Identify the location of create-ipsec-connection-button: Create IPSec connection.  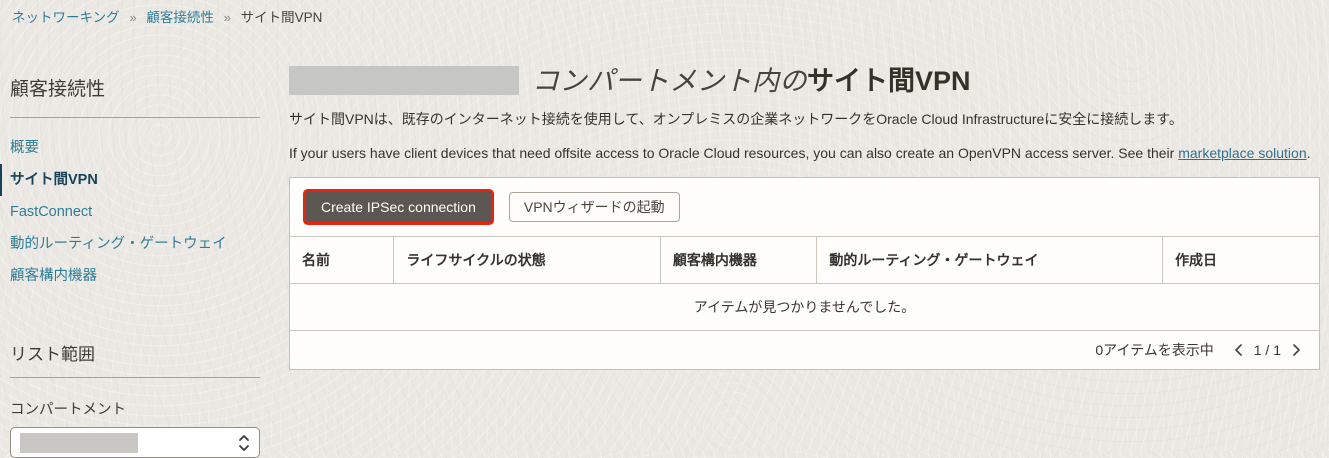
(398, 207).